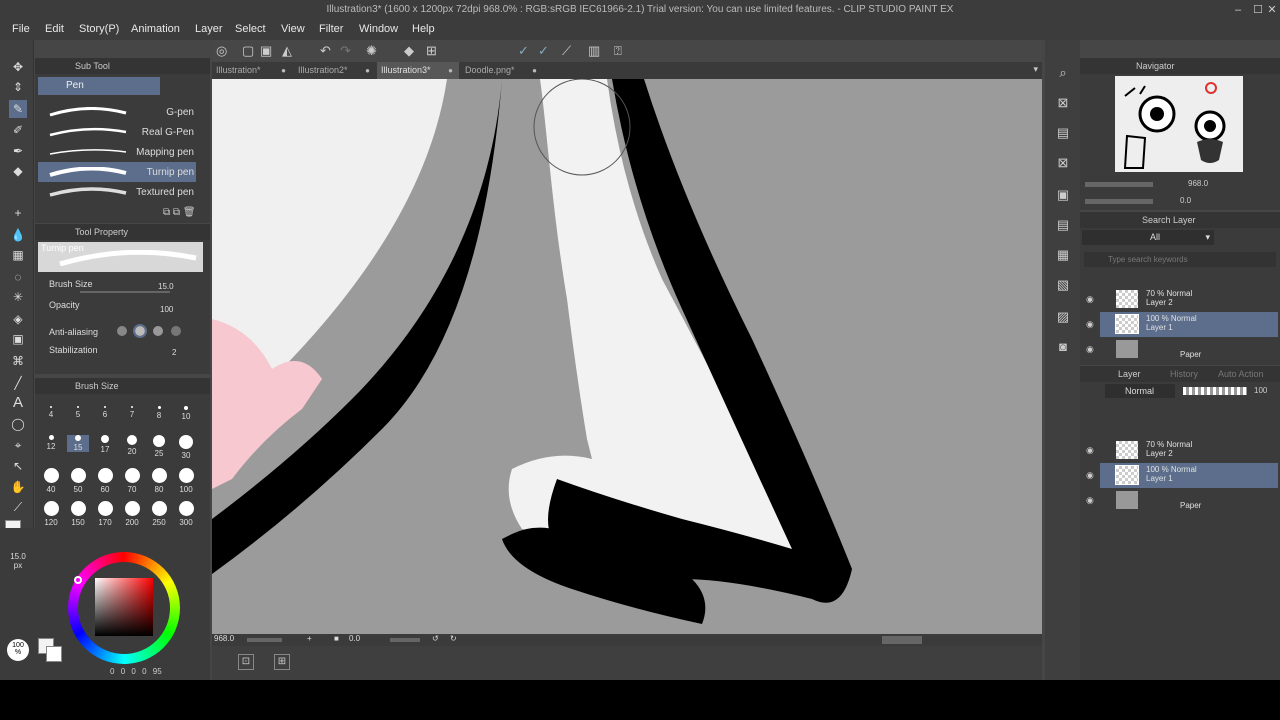 Image resolution: width=1280 pixels, height=720 pixels. Describe the element at coordinates (1184, 374) in the screenshot. I see `tab-history: History` at that location.